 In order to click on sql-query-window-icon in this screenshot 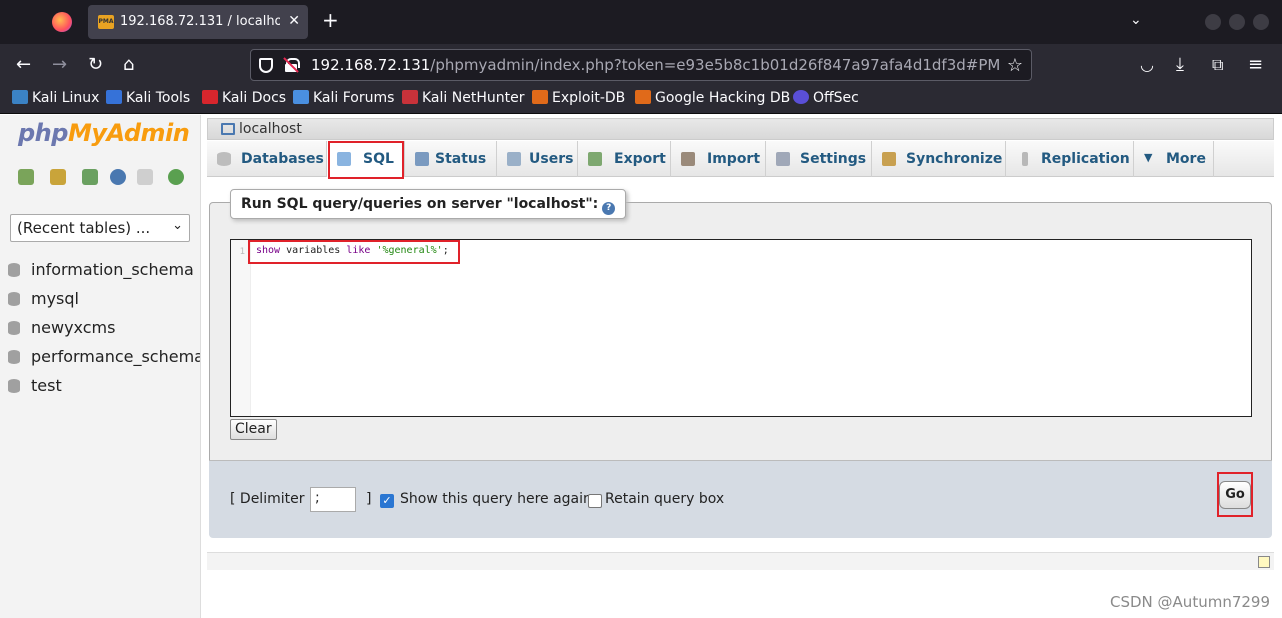, I will do `click(90, 177)`.